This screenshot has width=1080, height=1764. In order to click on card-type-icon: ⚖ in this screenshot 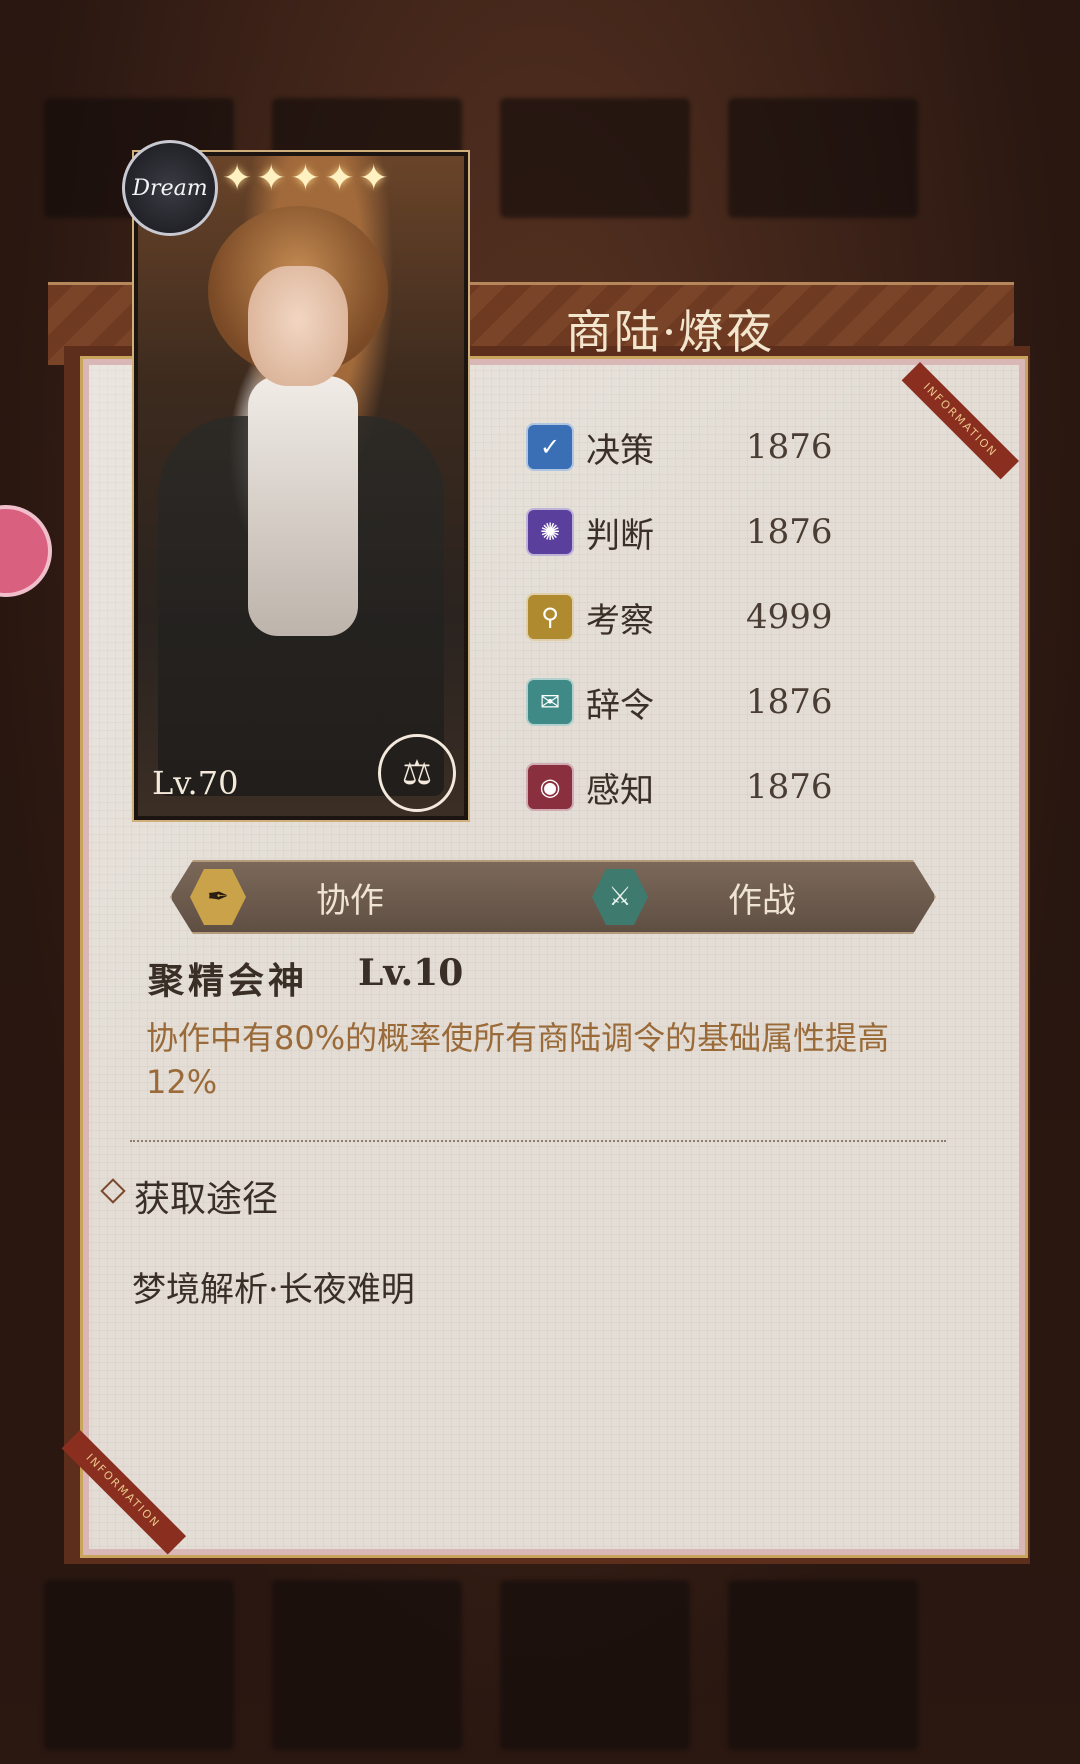, I will do `click(417, 773)`.